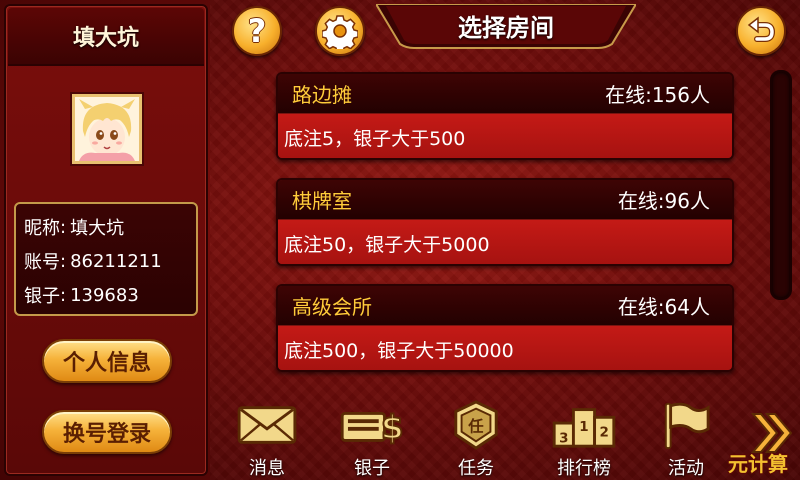 This screenshot has height=480, width=800. I want to click on money-icon: $, so click(372, 427).